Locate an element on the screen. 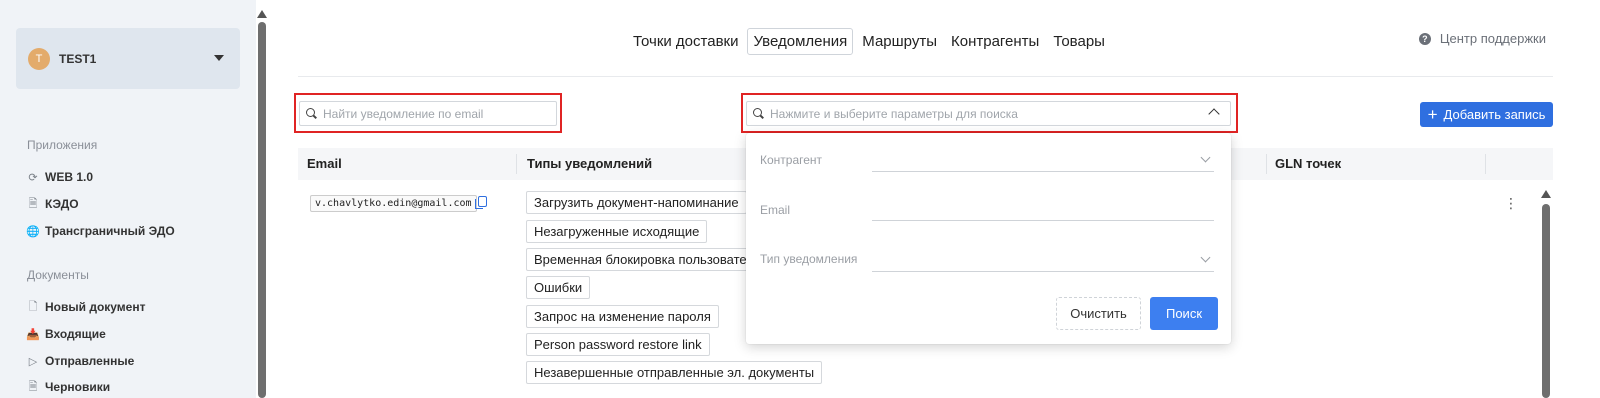 The height and width of the screenshot is (398, 1600). notification-type-tag: Person password restore link is located at coordinates (618, 344).